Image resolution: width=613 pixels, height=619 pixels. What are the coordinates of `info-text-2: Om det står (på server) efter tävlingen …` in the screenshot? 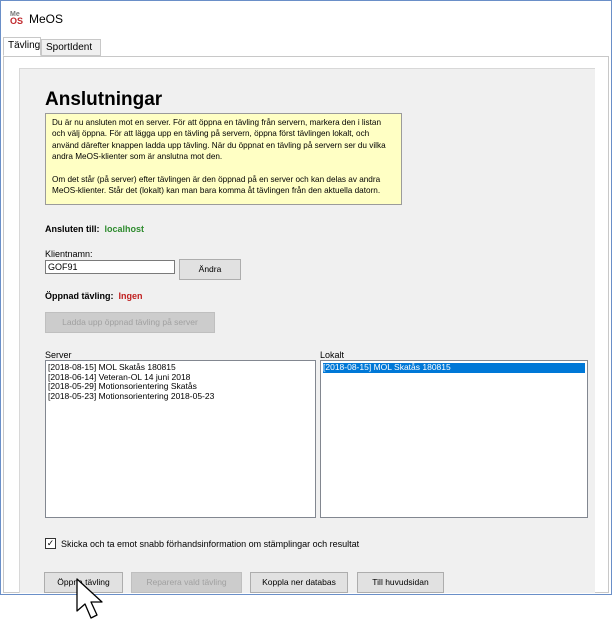 It's located at (216, 185).